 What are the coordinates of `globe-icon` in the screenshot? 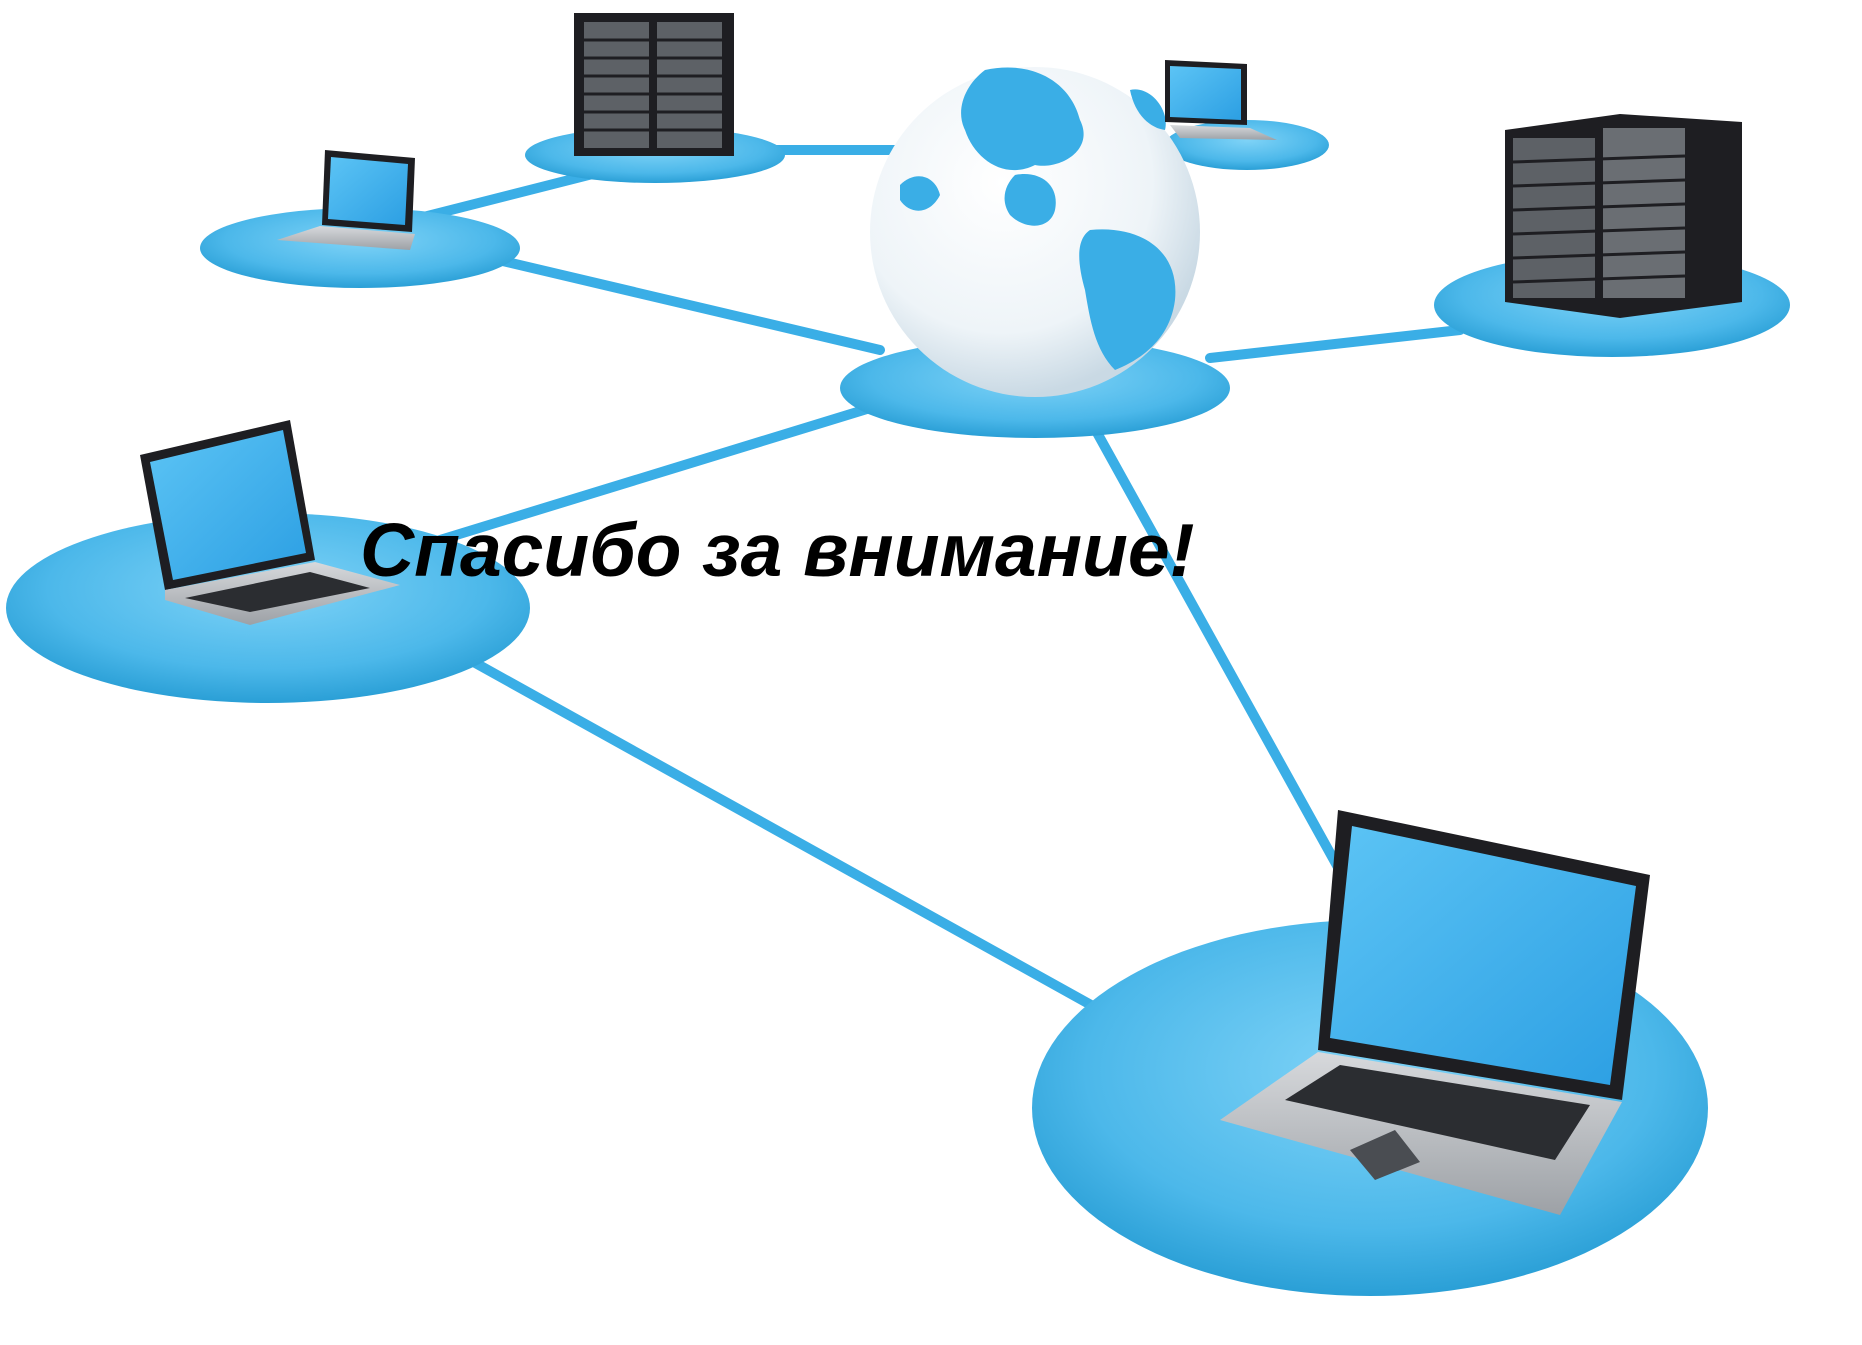 It's located at (1035, 232).